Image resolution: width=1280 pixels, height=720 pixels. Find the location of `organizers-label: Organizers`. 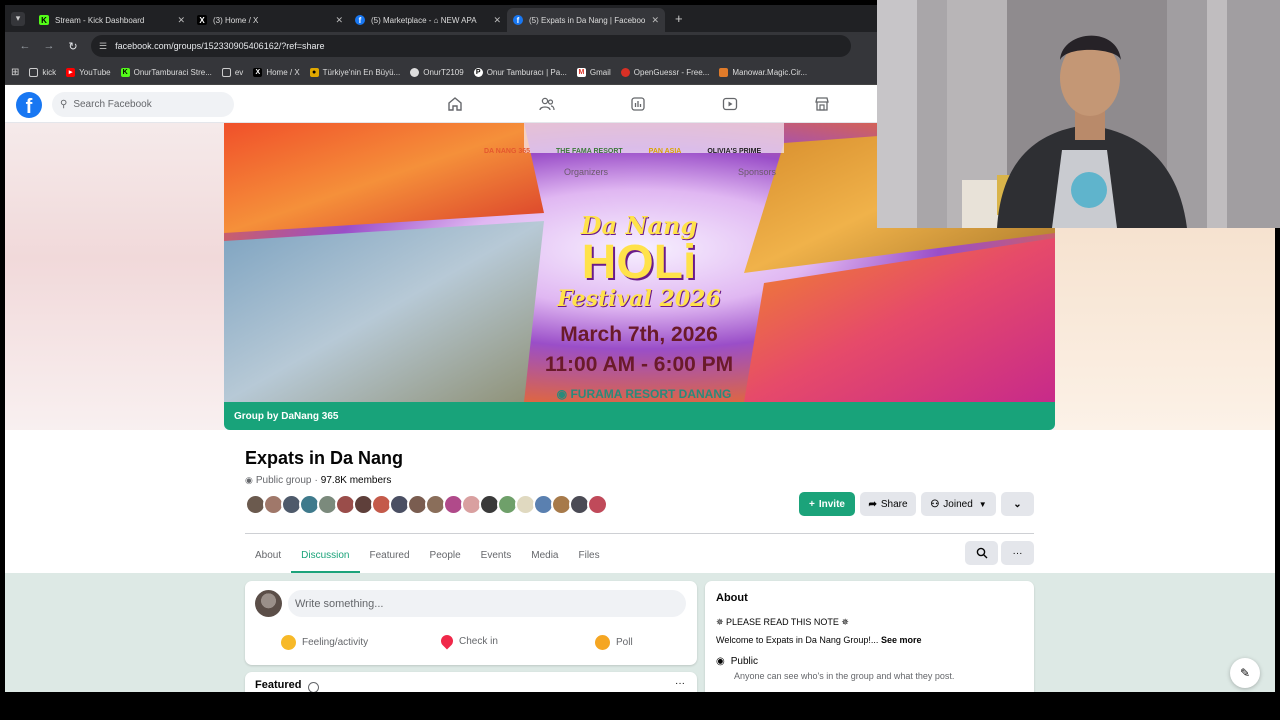

organizers-label: Organizers is located at coordinates (586, 172).